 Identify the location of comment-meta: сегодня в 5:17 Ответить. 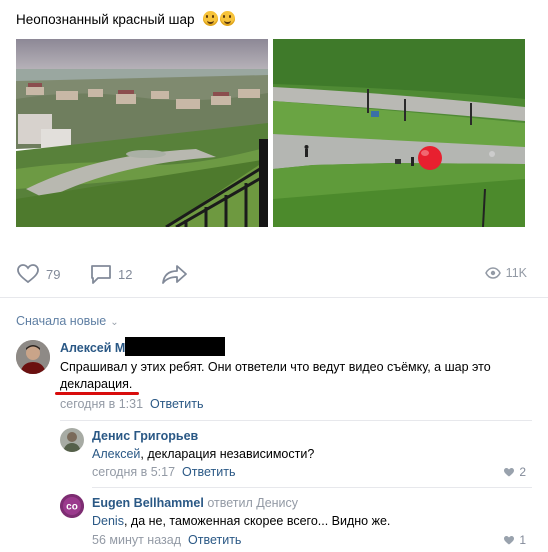
(163, 472).